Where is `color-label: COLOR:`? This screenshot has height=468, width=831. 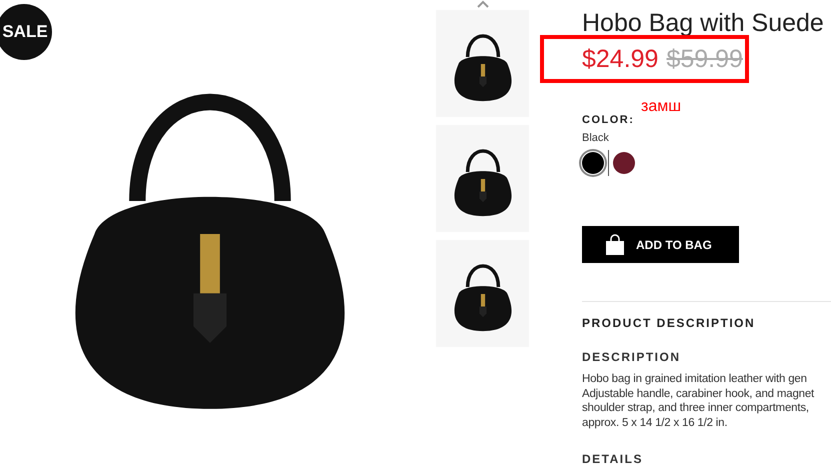
color-label: COLOR: is located at coordinates (608, 120).